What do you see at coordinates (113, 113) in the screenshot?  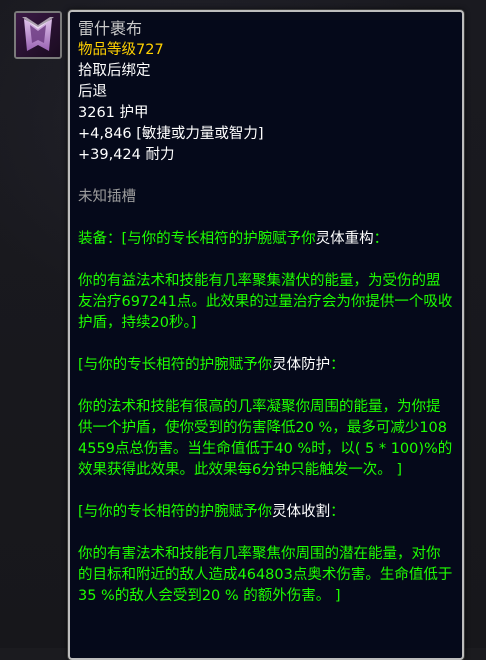 I see `armor-text: 3261 护甲` at bounding box center [113, 113].